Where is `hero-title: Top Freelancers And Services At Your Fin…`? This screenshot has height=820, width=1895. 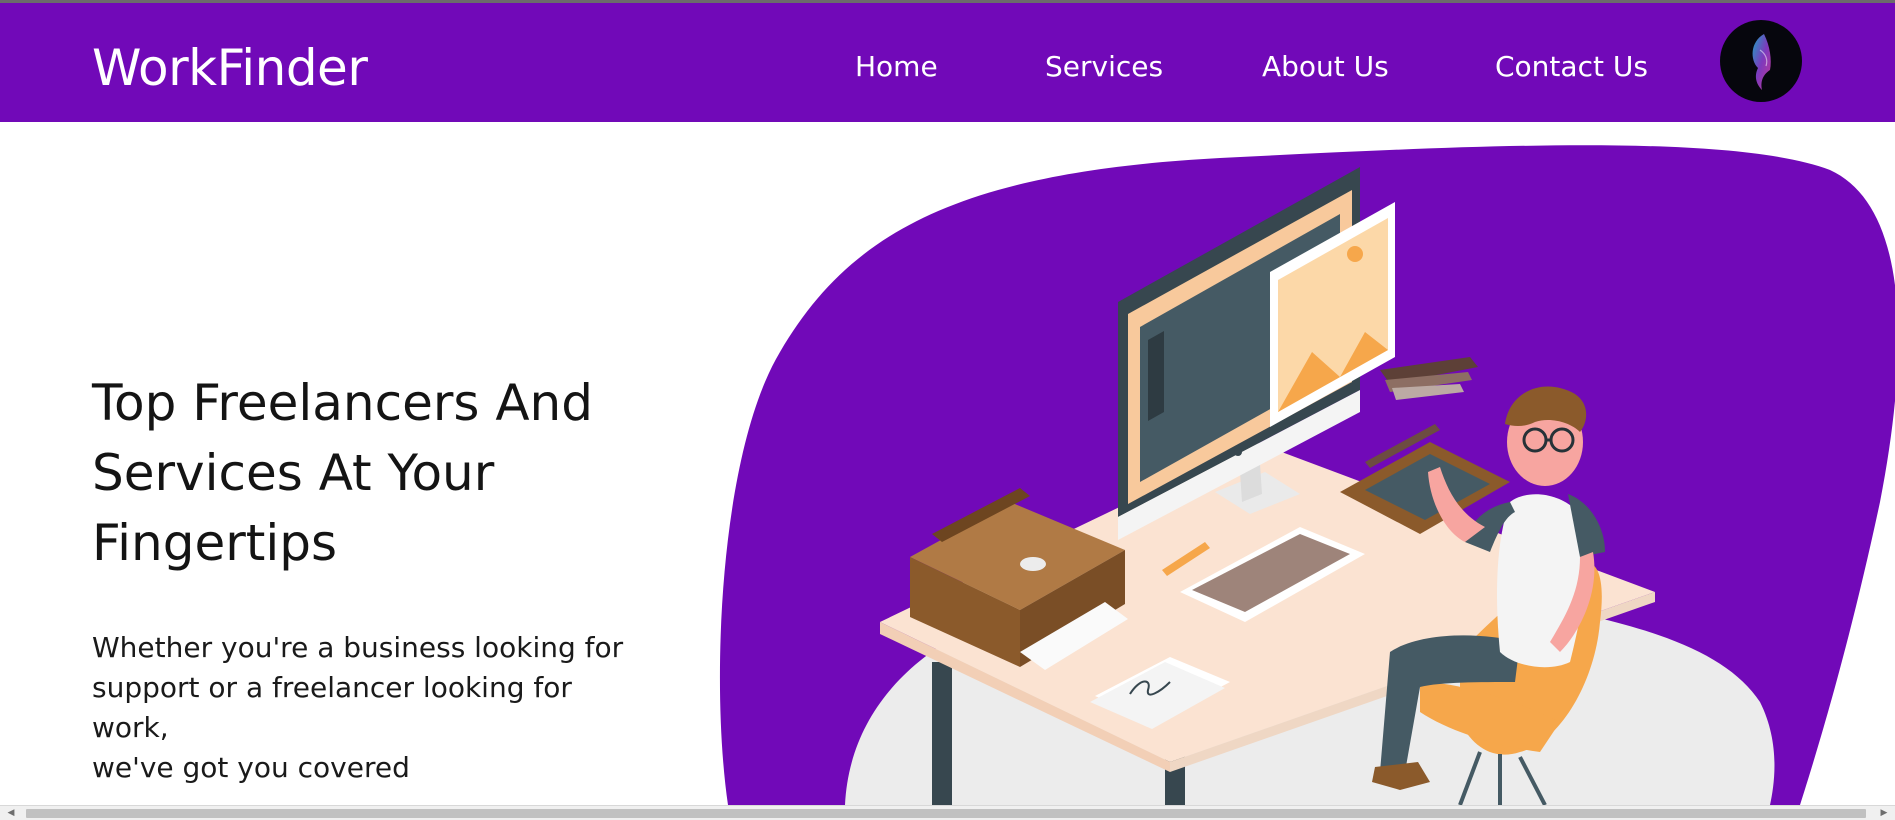 hero-title: Top Freelancers And Services At Your Fin… is located at coordinates (372, 473).